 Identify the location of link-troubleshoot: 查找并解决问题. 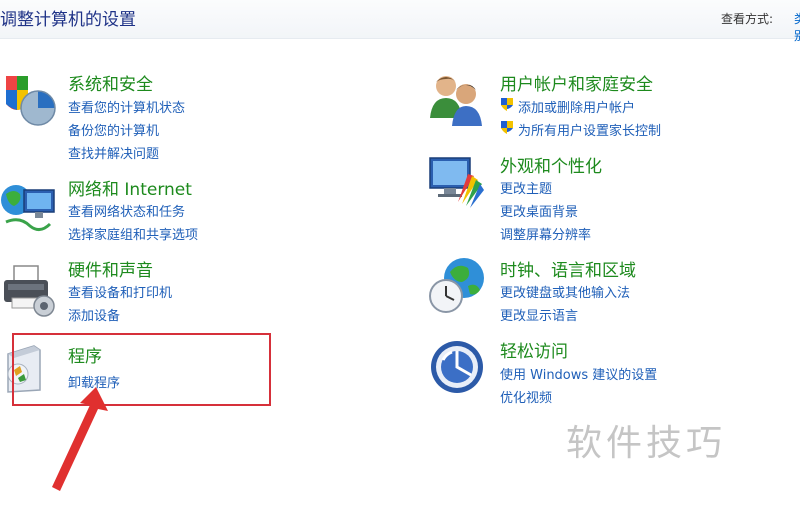
(113, 152).